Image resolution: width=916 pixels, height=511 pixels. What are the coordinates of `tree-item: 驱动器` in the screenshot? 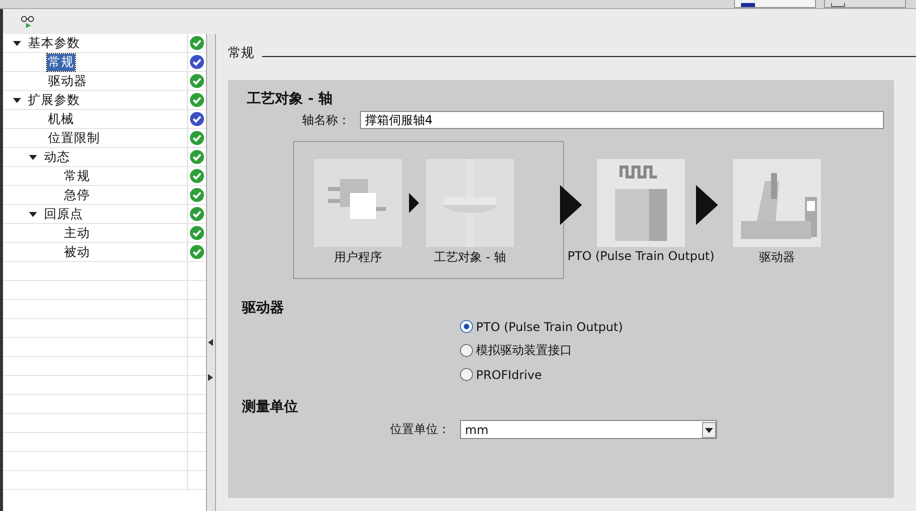 It's located at (67, 81).